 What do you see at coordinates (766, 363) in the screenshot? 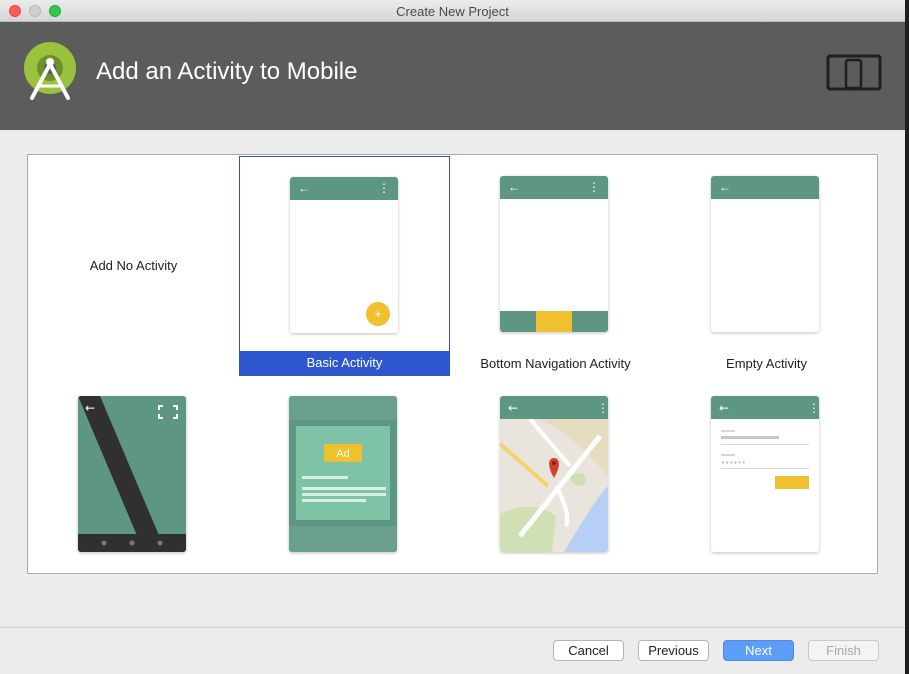
I see `activity-label: Empty Activity` at bounding box center [766, 363].